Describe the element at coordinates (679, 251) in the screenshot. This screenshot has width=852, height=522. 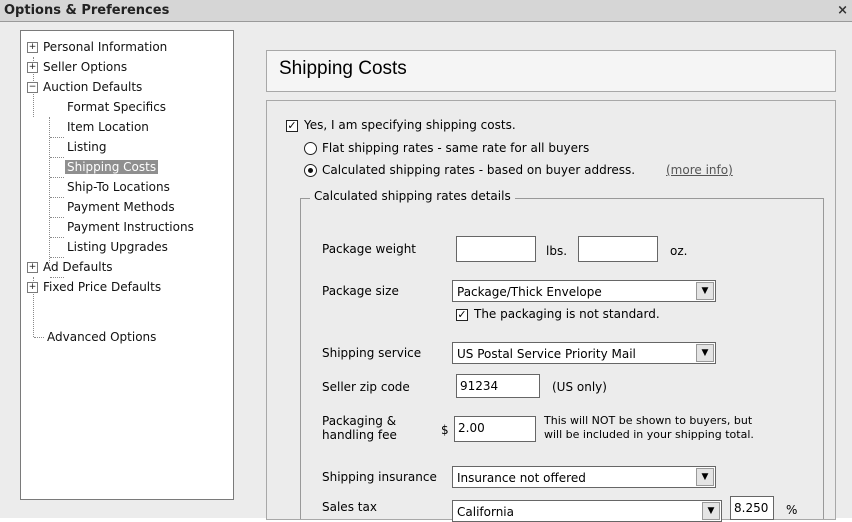
I see `oz-unit: oz.` at that location.